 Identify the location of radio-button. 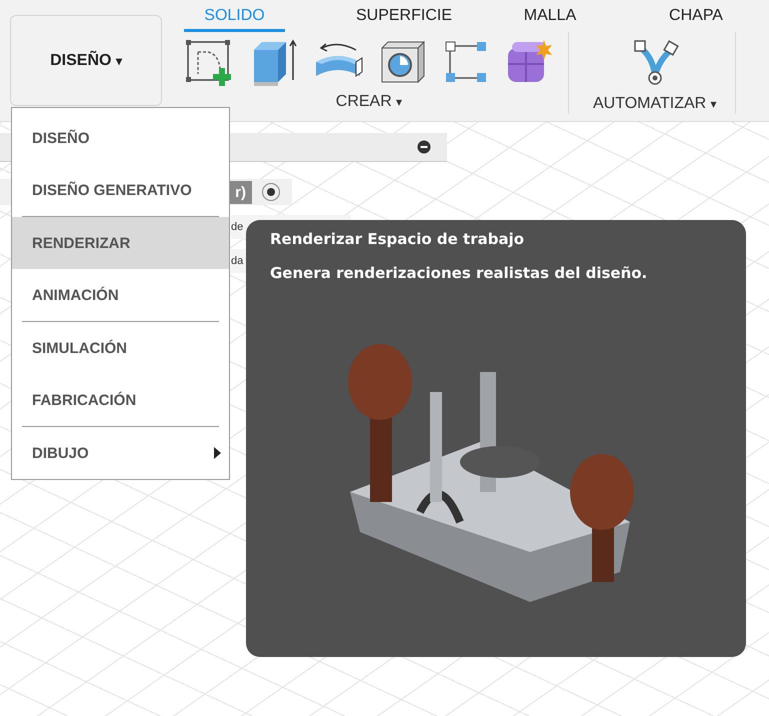
(271, 192).